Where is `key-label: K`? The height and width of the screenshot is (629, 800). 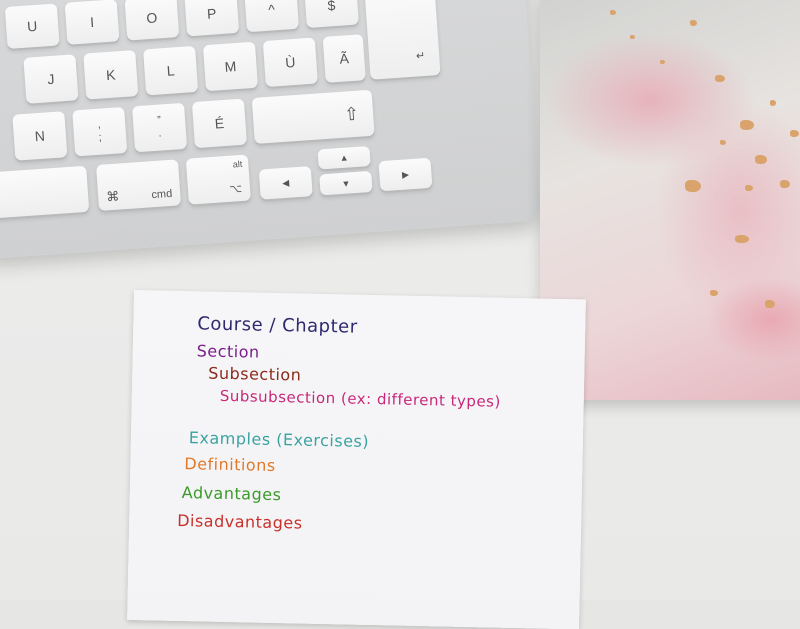 key-label: K is located at coordinates (110, 75).